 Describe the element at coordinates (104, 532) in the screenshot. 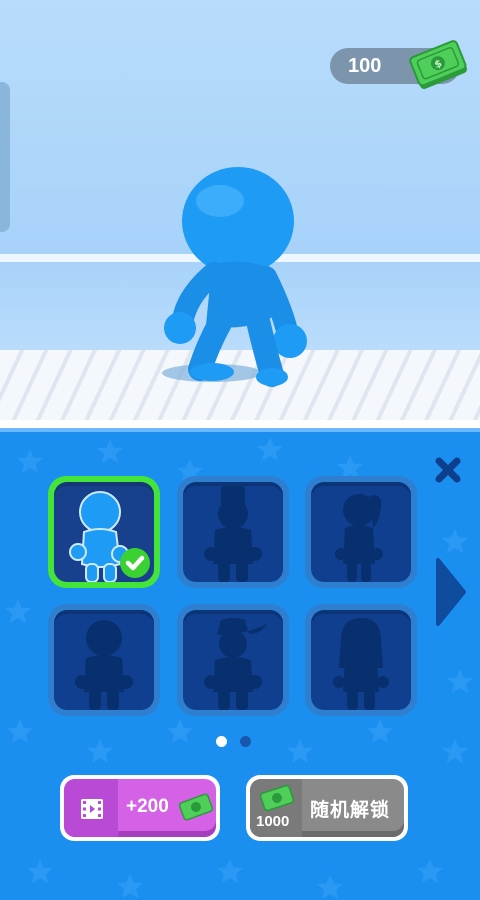

I see `character-slot-selected` at that location.